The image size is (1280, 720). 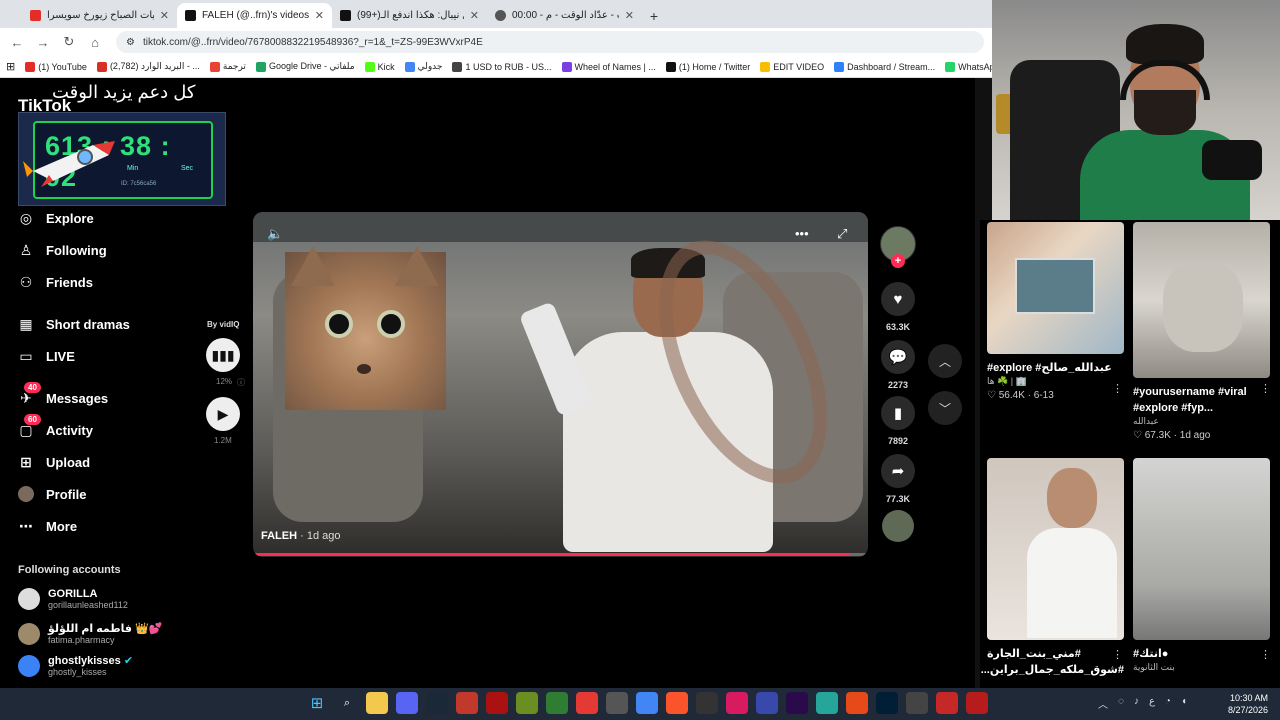 I want to click on sidebar-item-explore: ◎ Explore, so click(x=98, y=218).